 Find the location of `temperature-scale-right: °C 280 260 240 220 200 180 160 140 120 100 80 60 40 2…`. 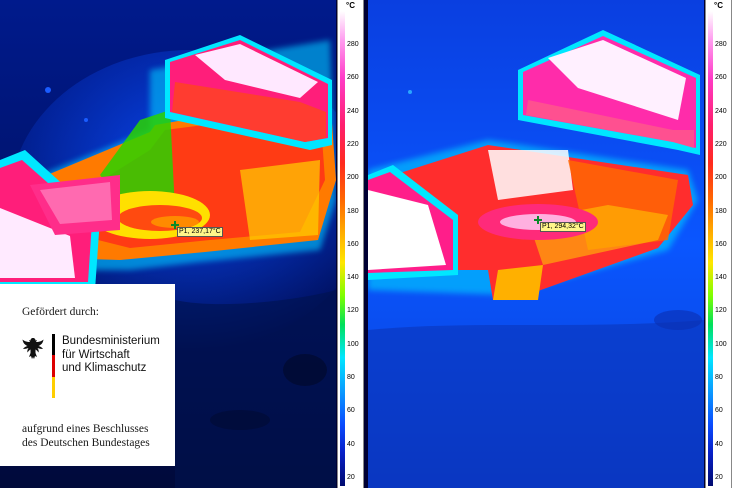

temperature-scale-right: °C 280 260 240 220 200 180 160 140 120 100 80 60 40 2… is located at coordinates (718, 244).